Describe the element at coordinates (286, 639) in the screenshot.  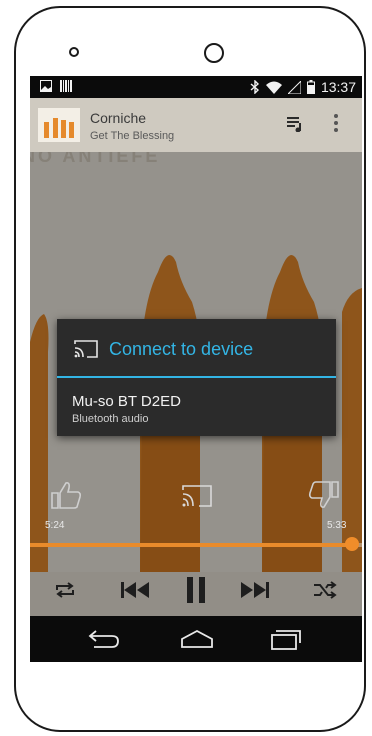
I see `recents-icon` at that location.